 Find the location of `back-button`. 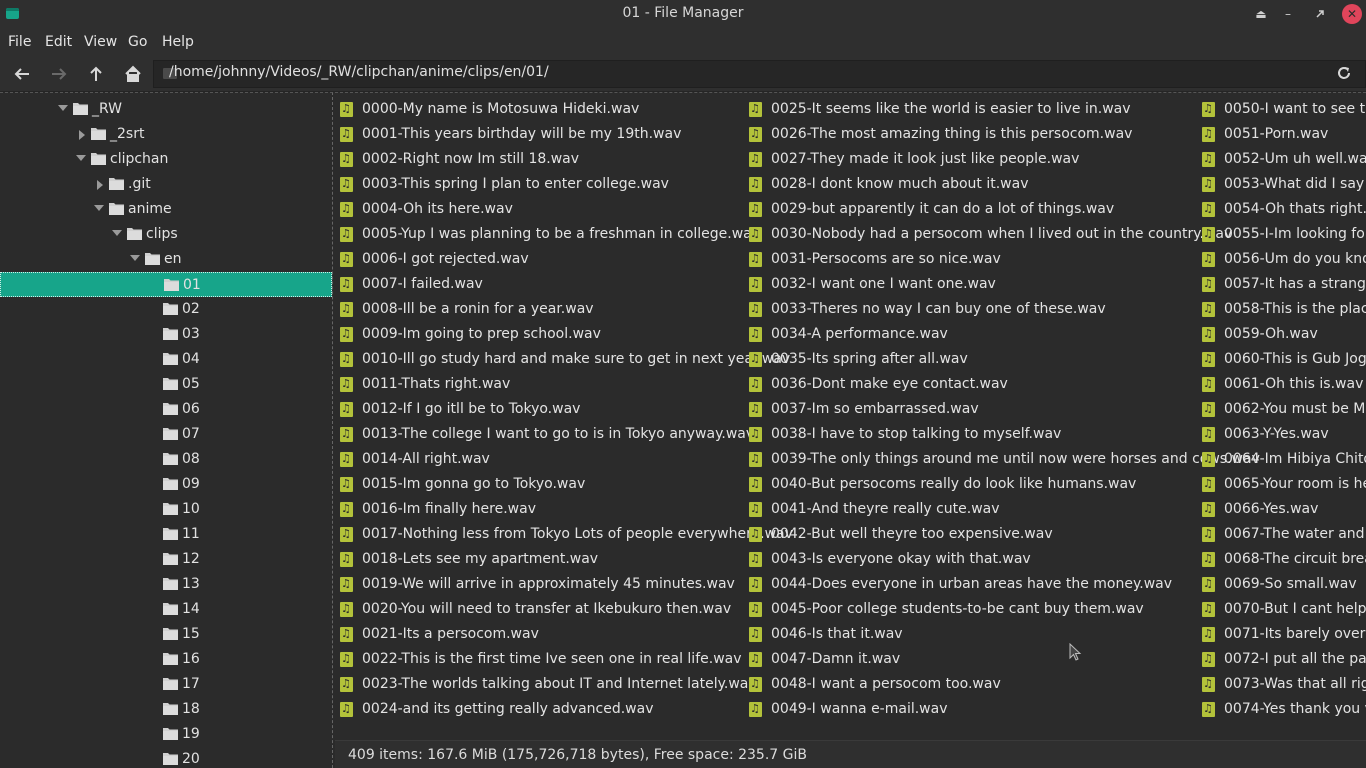

back-button is located at coordinates (22, 74).